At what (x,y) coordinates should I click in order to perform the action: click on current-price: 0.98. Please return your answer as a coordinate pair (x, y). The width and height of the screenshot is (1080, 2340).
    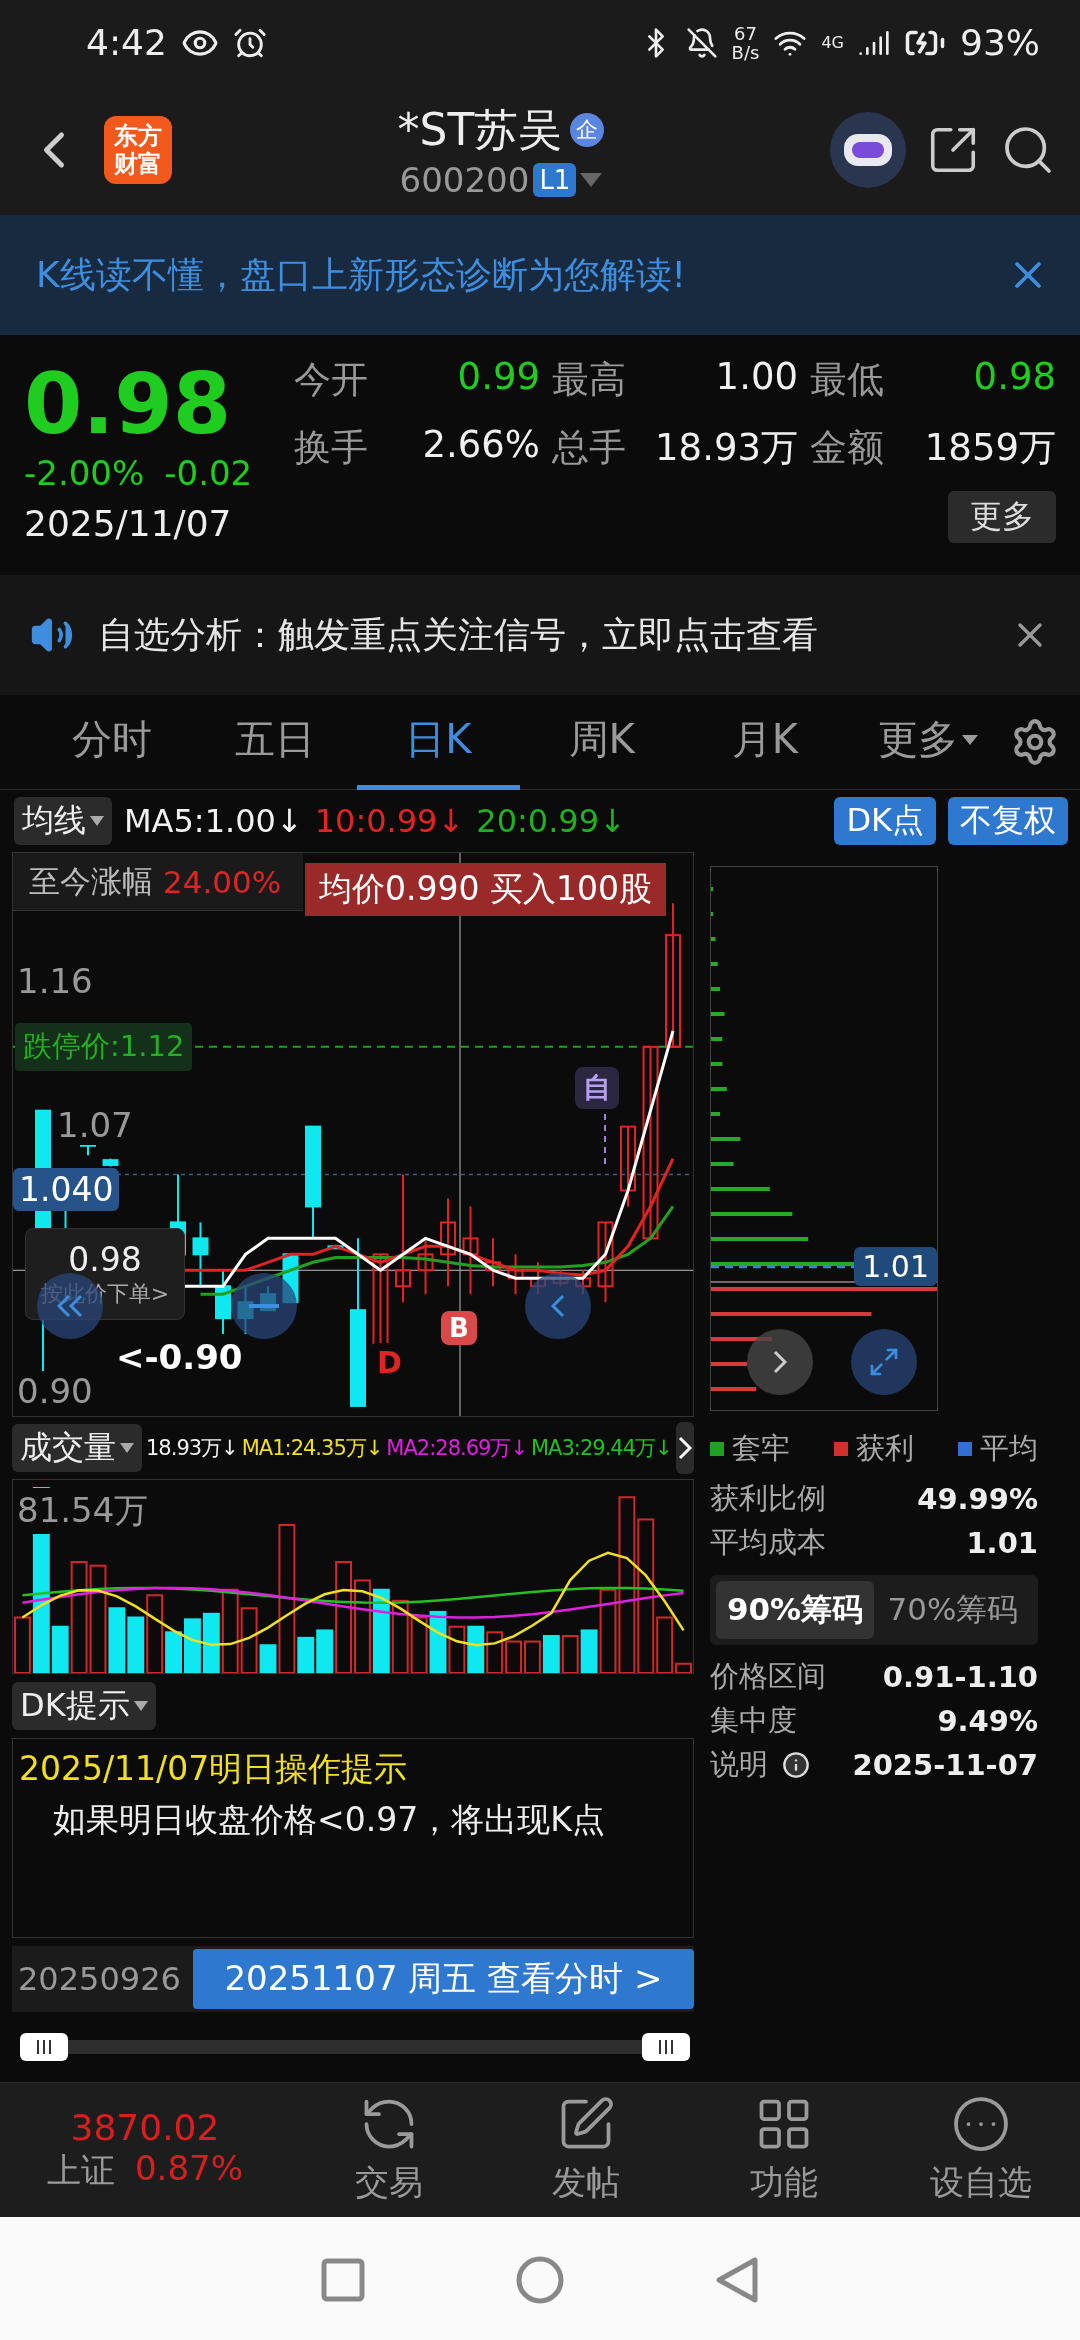
    Looking at the image, I should click on (128, 404).